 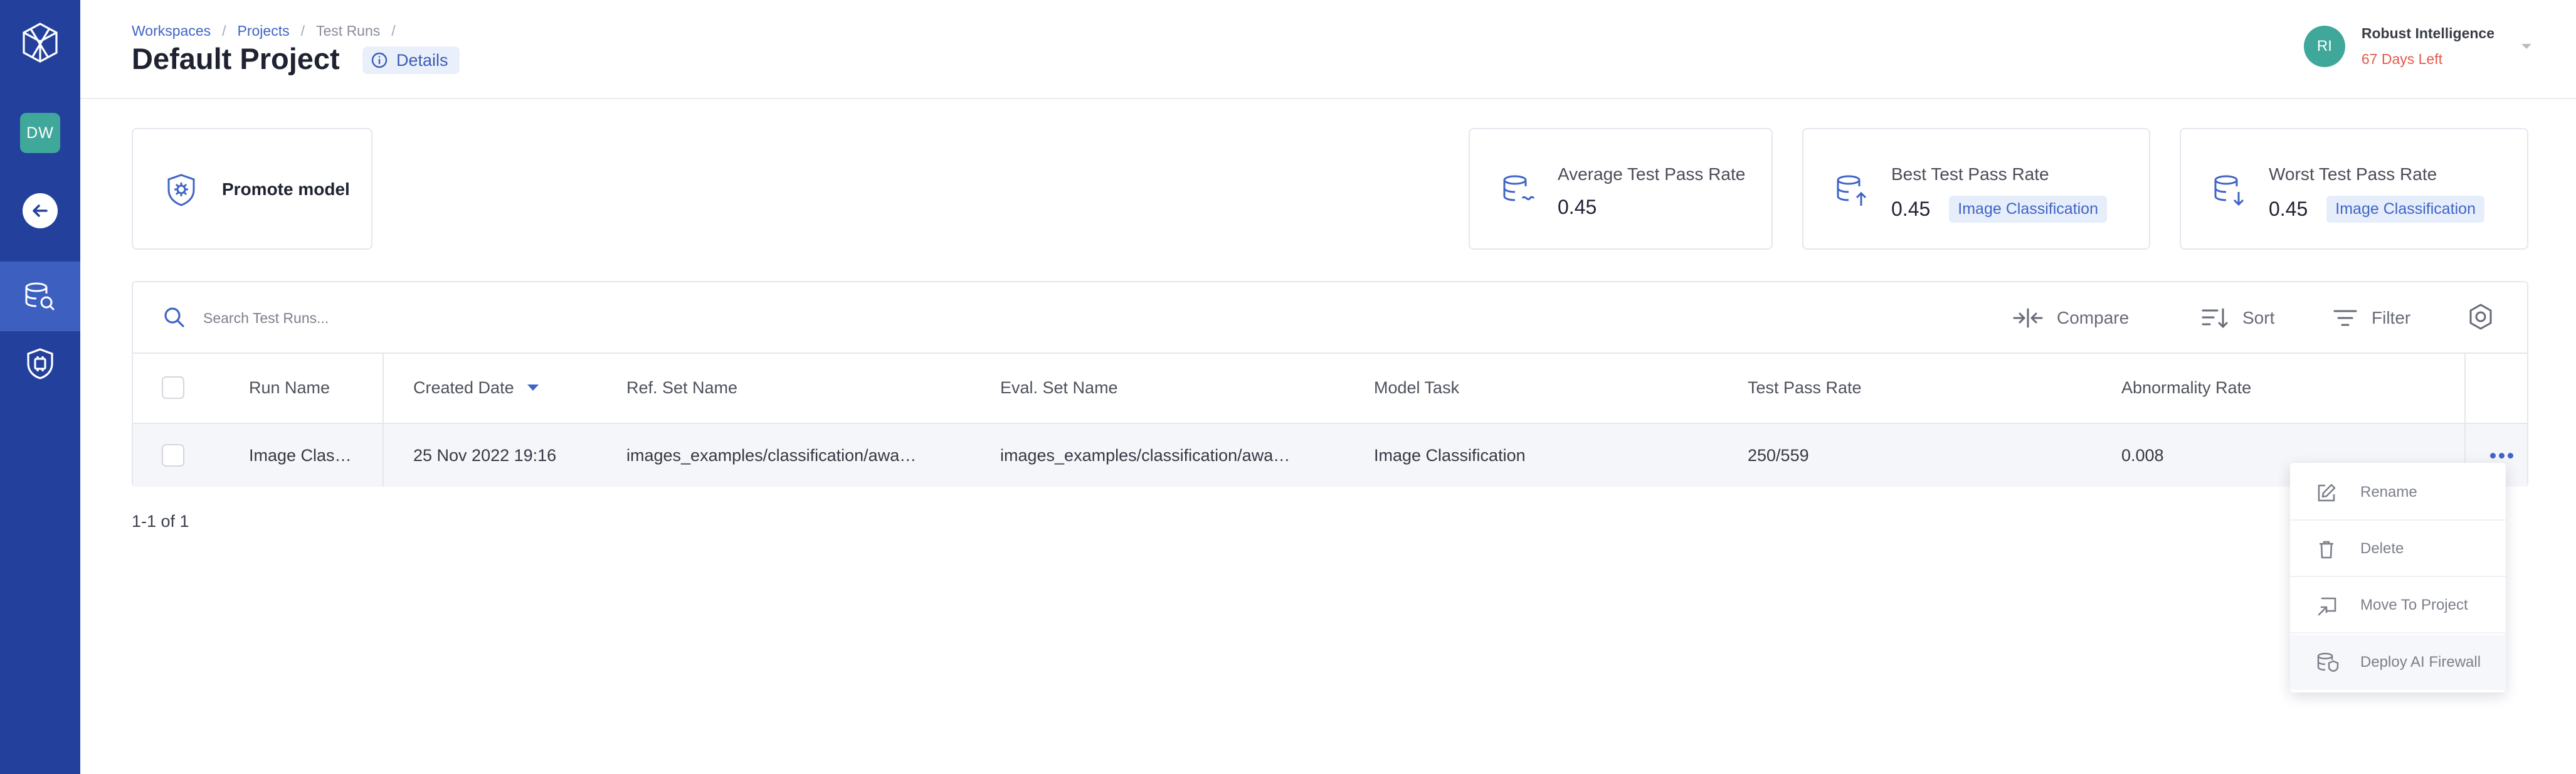 What do you see at coordinates (2526, 46) in the screenshot?
I see `chevron-down-icon` at bounding box center [2526, 46].